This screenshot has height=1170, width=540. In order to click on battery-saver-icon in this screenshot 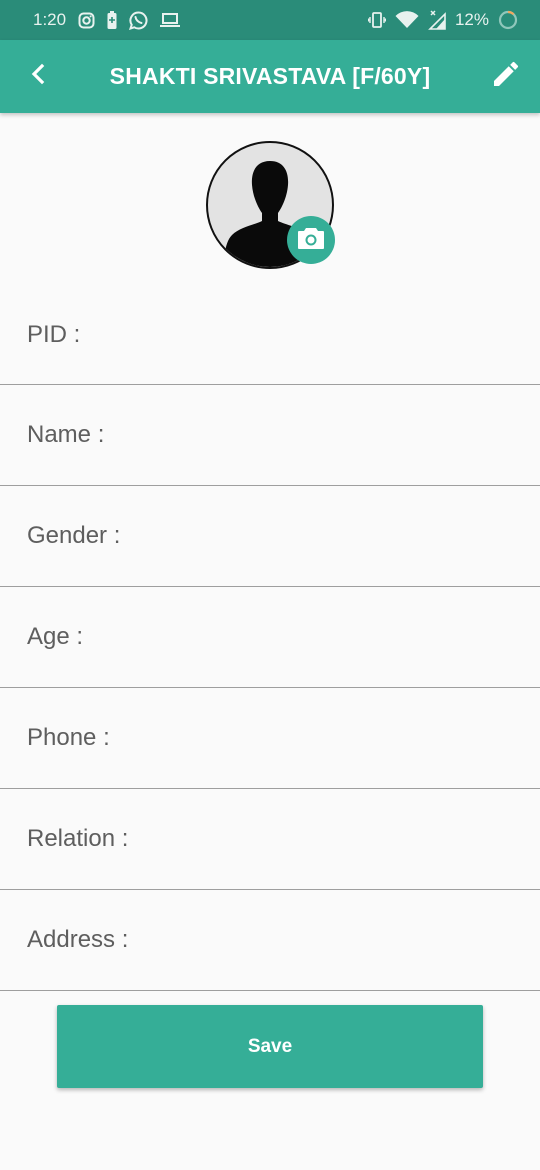, I will do `click(112, 20)`.